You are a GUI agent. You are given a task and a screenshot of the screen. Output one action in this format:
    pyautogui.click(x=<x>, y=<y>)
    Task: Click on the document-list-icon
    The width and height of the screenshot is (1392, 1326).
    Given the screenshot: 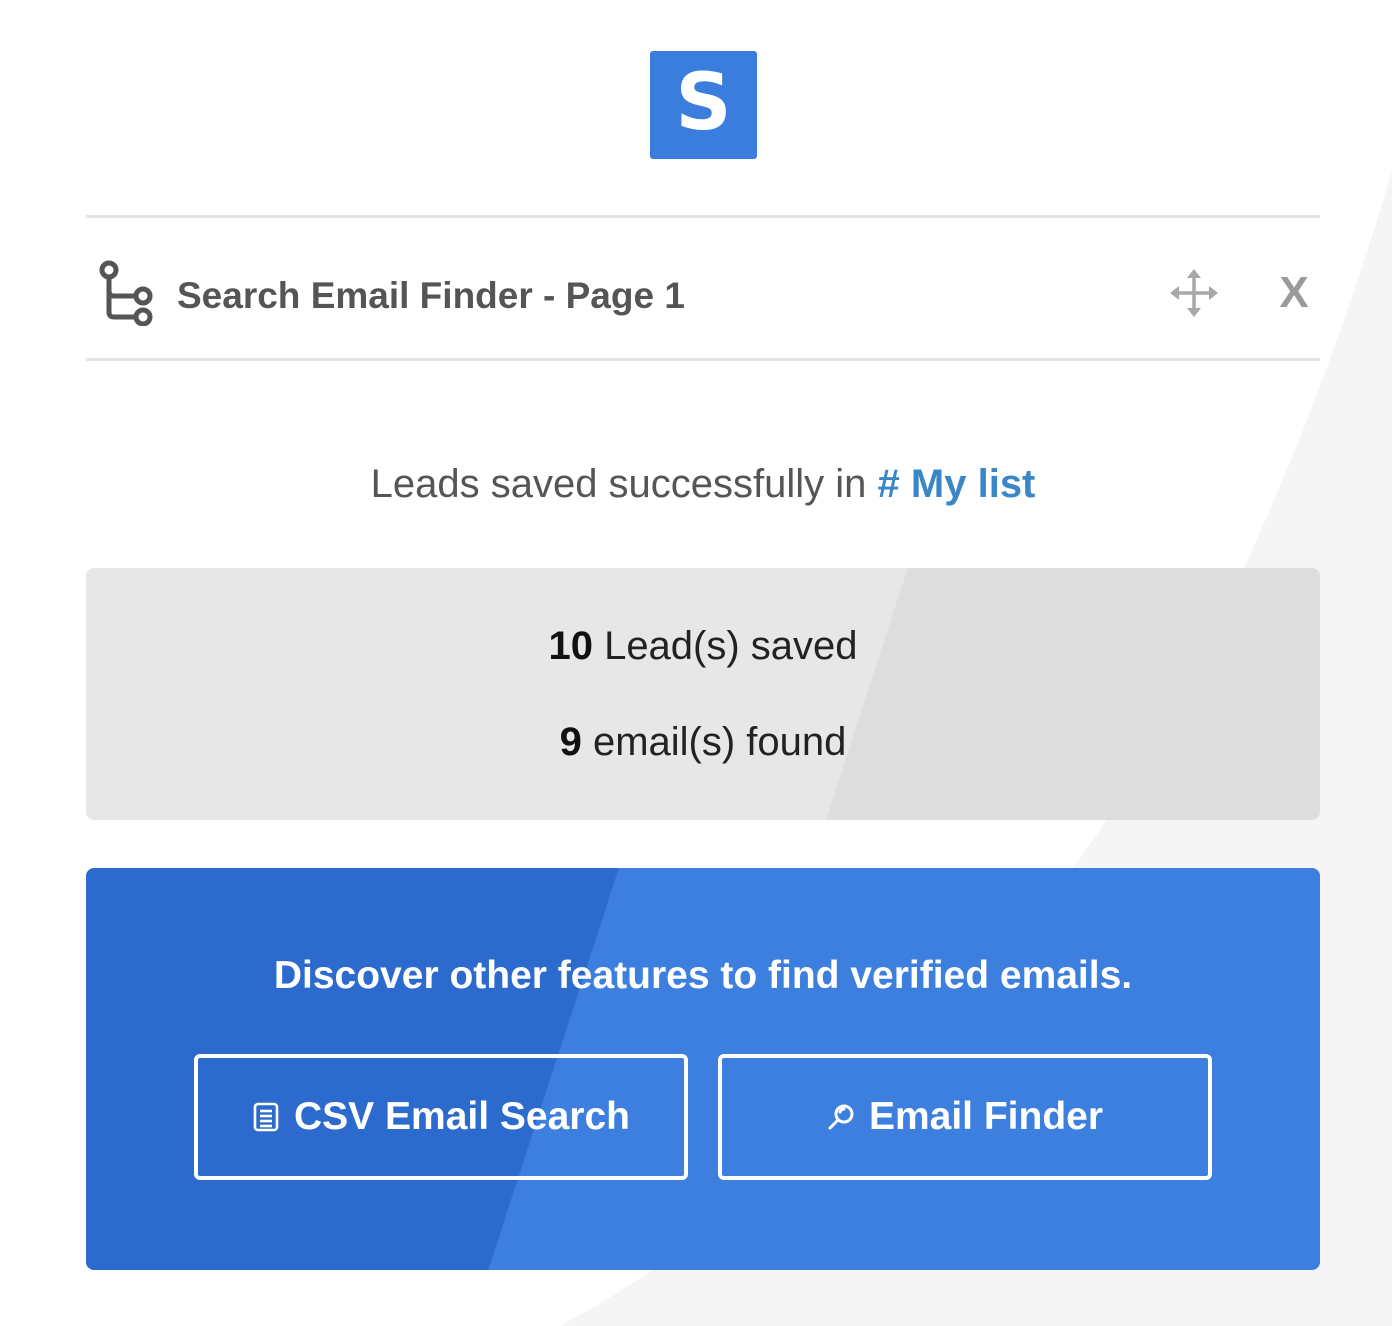 What is the action you would take?
    pyautogui.click(x=266, y=1117)
    